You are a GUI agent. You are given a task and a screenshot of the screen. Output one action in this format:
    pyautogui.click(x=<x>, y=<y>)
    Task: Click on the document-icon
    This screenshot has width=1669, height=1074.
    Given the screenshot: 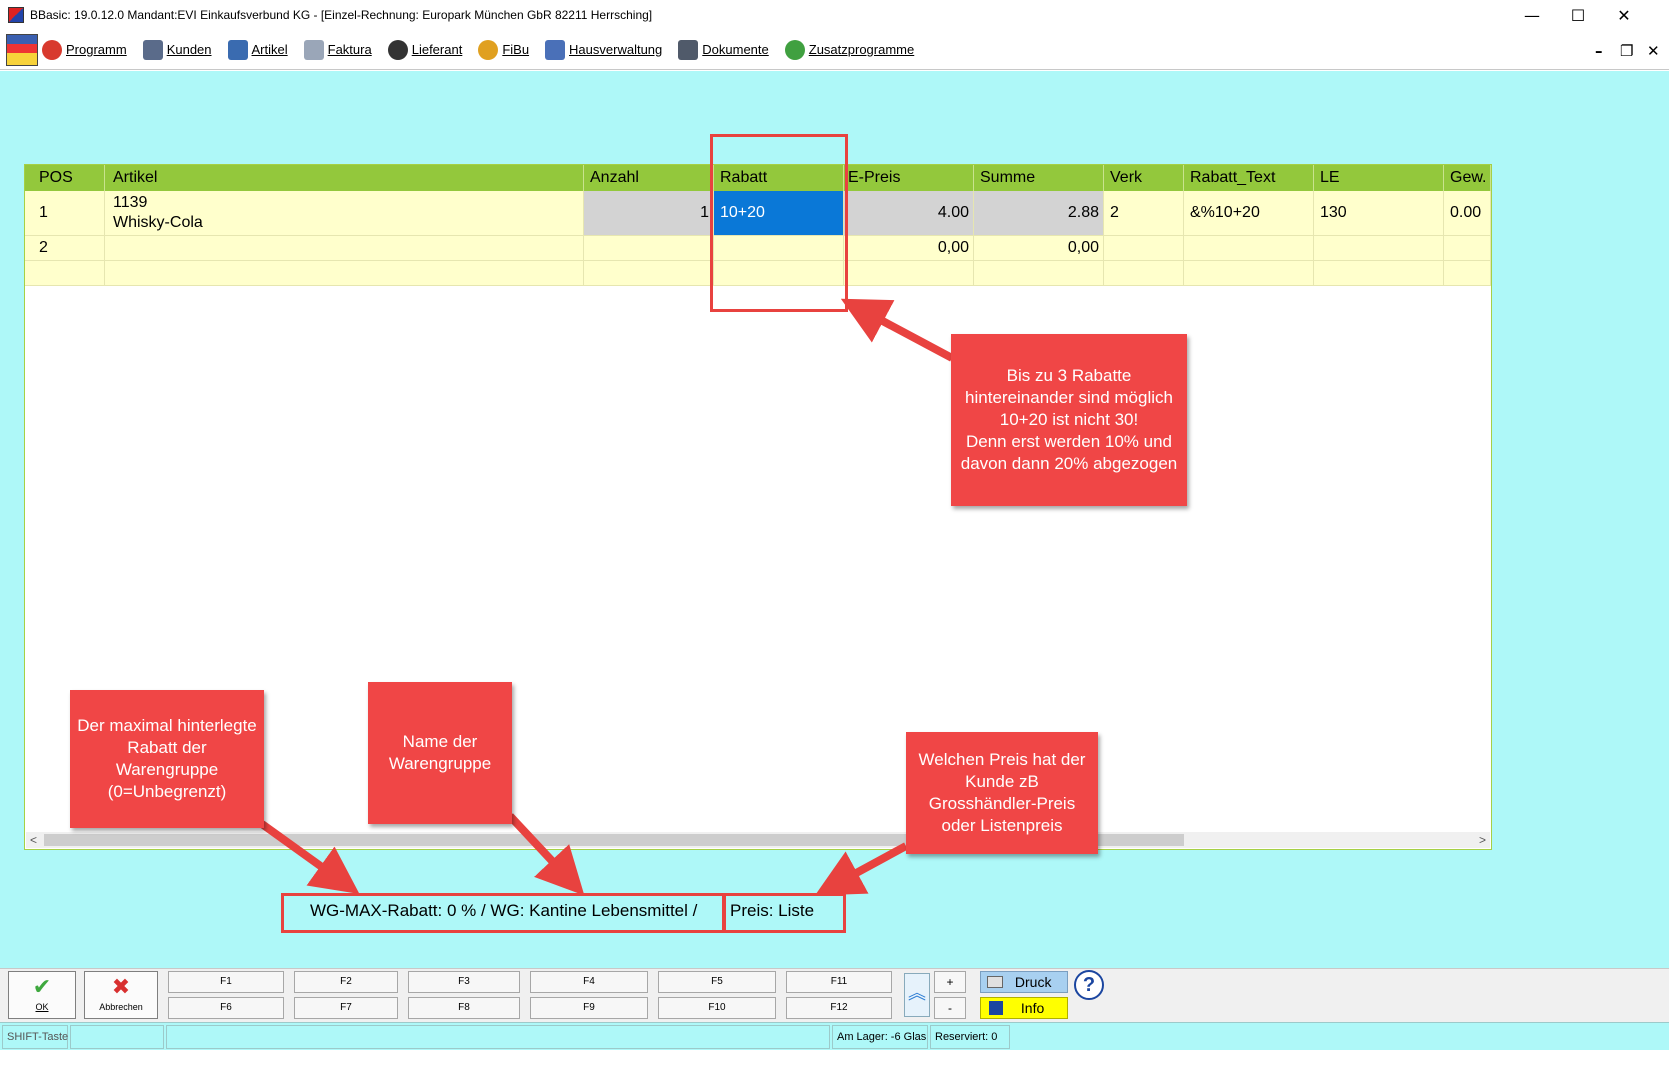 What is the action you would take?
    pyautogui.click(x=688, y=49)
    